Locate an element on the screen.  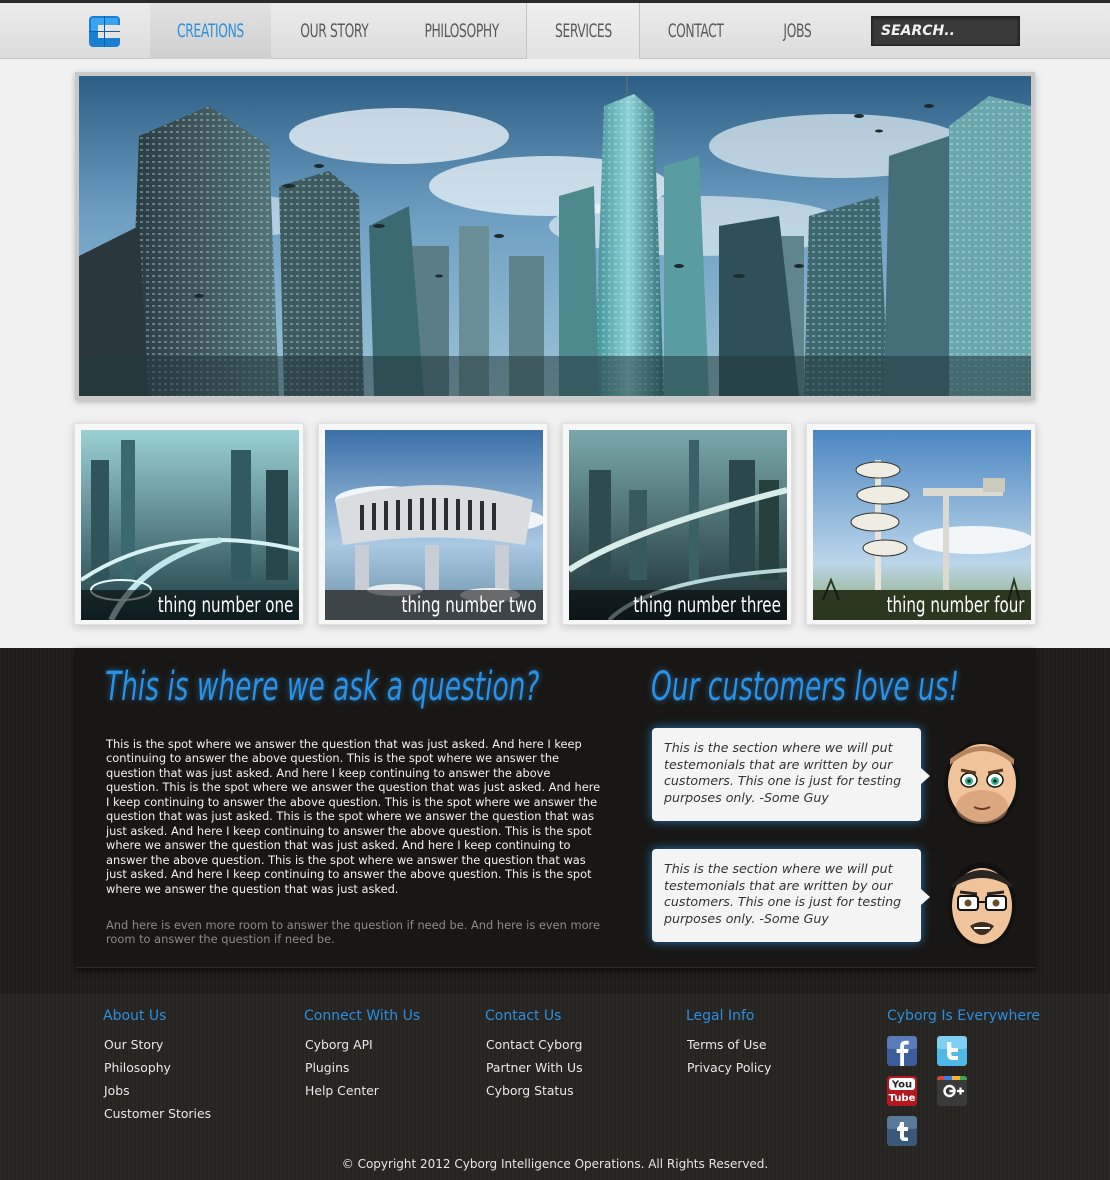
footer-link: Privacy Policy is located at coordinates (728, 1067).